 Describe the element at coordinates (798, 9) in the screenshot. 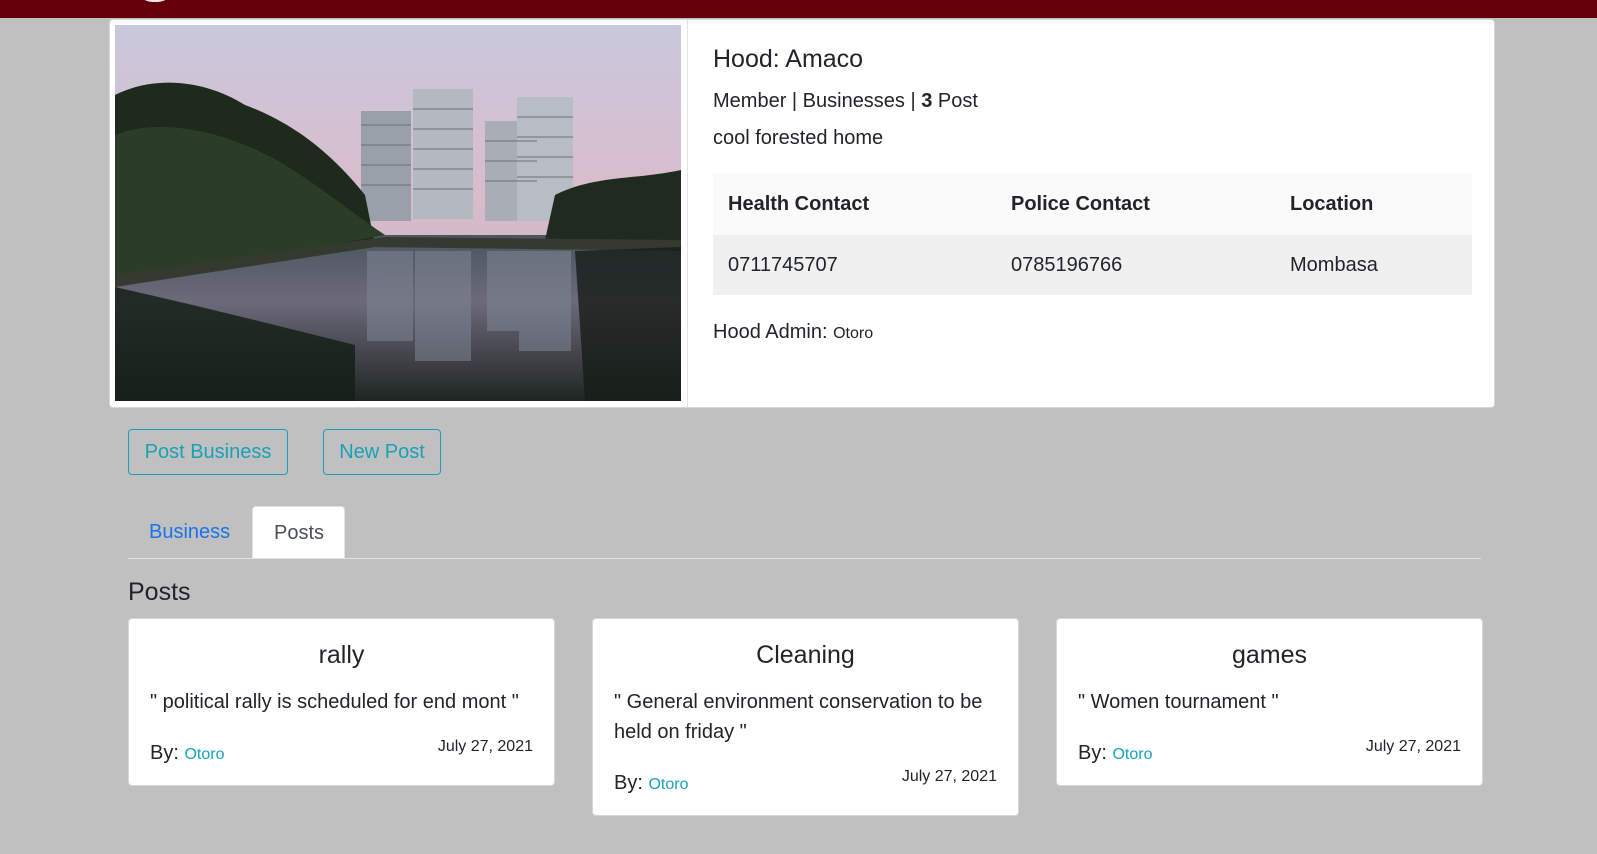

I see `top-navbar` at that location.